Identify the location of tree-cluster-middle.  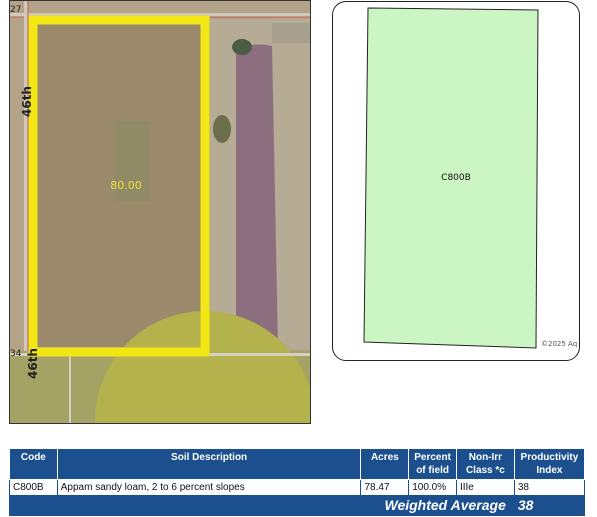
(222, 129).